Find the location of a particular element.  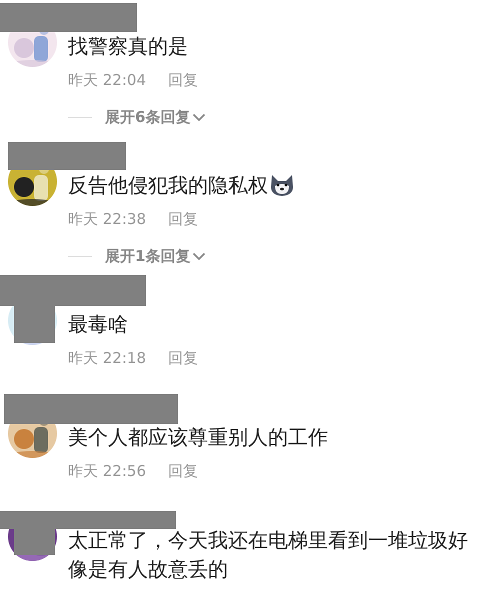

comment-text: 美个人都应该尊重别人的工作 is located at coordinates (198, 437).